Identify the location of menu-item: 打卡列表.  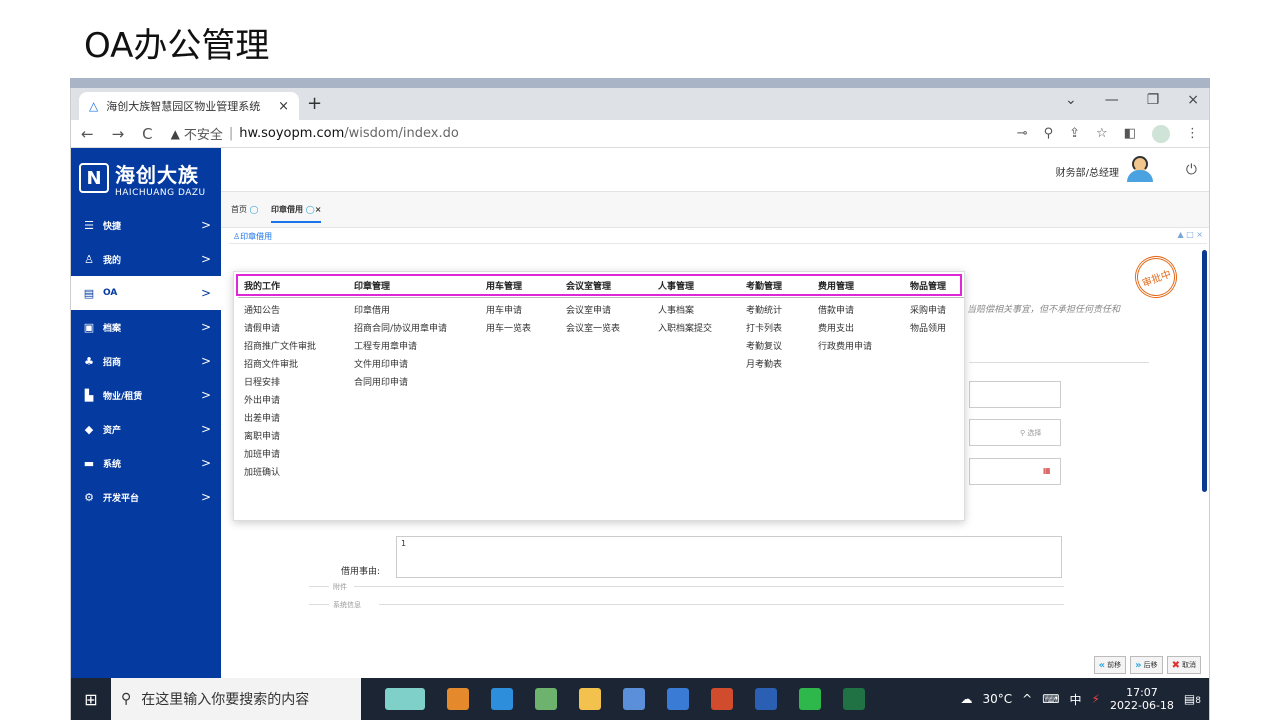
(776, 329).